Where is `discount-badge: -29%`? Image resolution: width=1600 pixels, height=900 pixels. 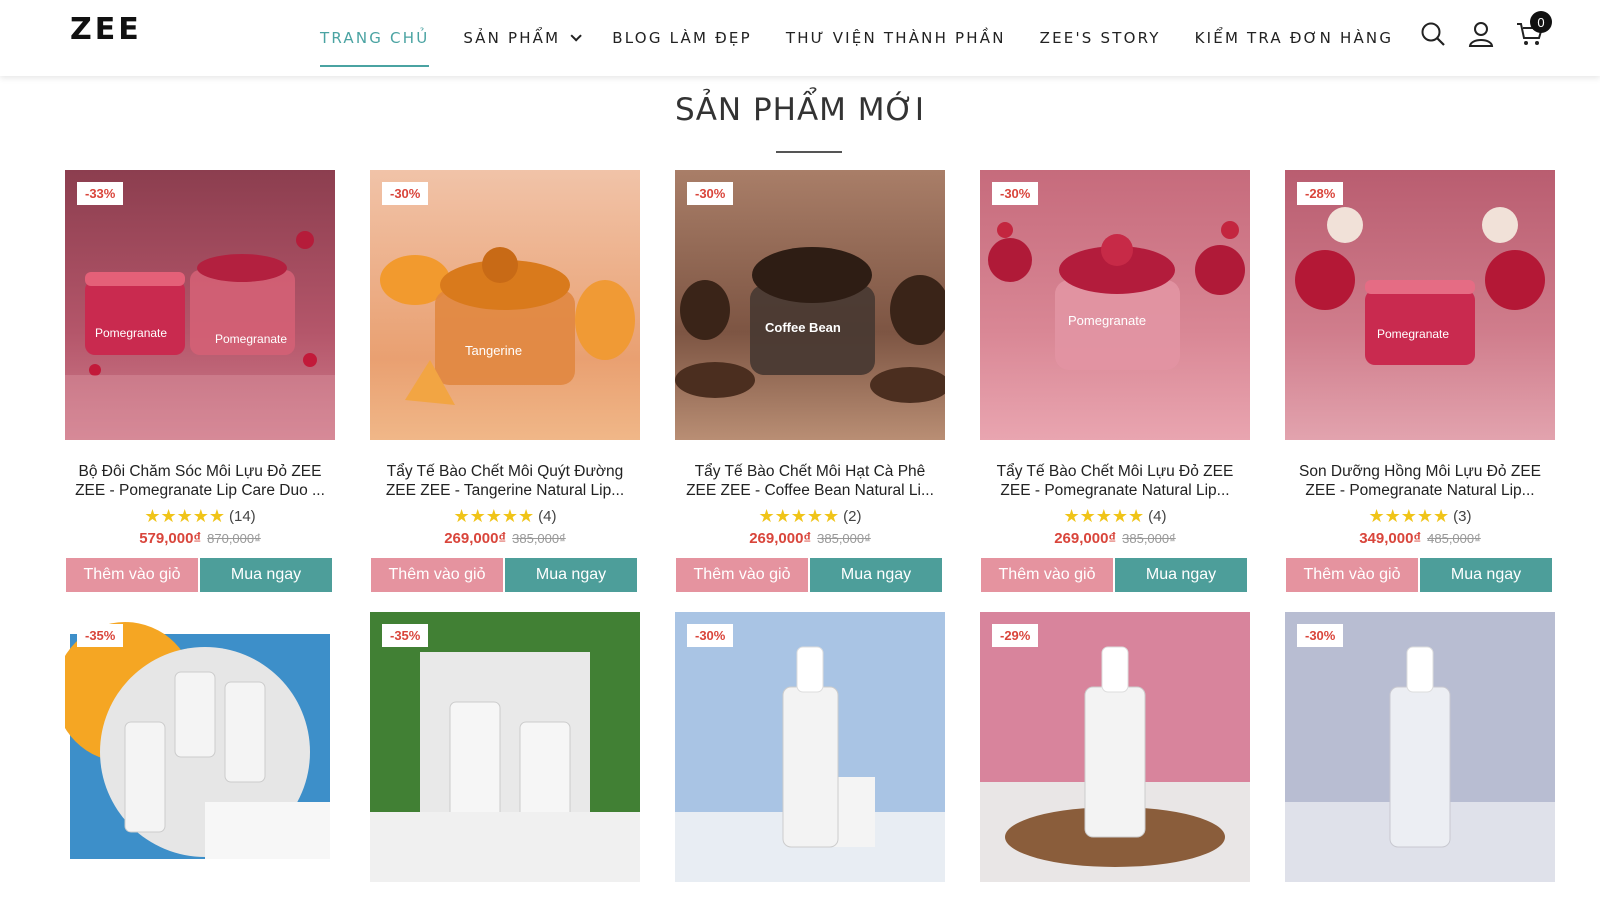
discount-badge: -29% is located at coordinates (1015, 635).